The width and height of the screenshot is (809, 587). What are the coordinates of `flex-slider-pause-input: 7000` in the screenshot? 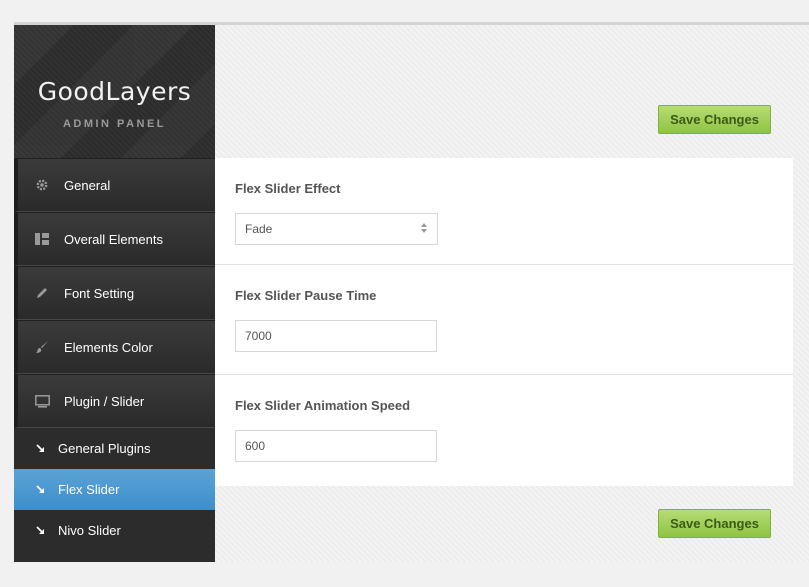 It's located at (336, 336).